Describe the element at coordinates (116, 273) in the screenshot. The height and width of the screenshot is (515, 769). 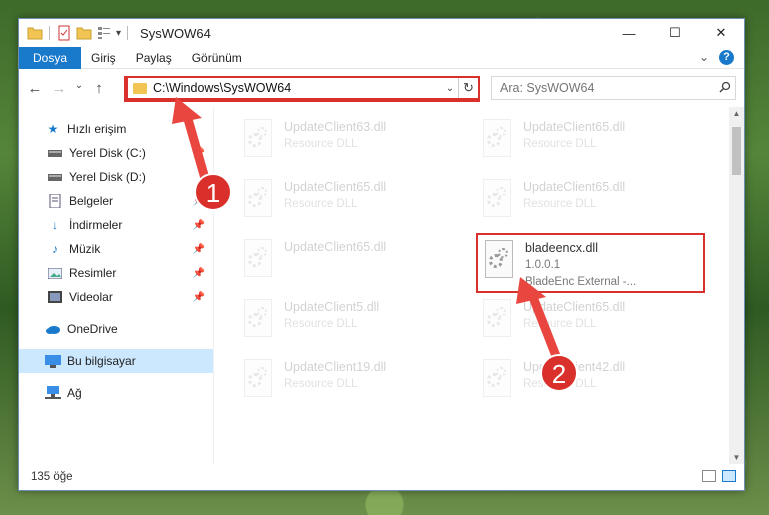
I see `sidebar-item-pictures: Resimler 📌` at that location.